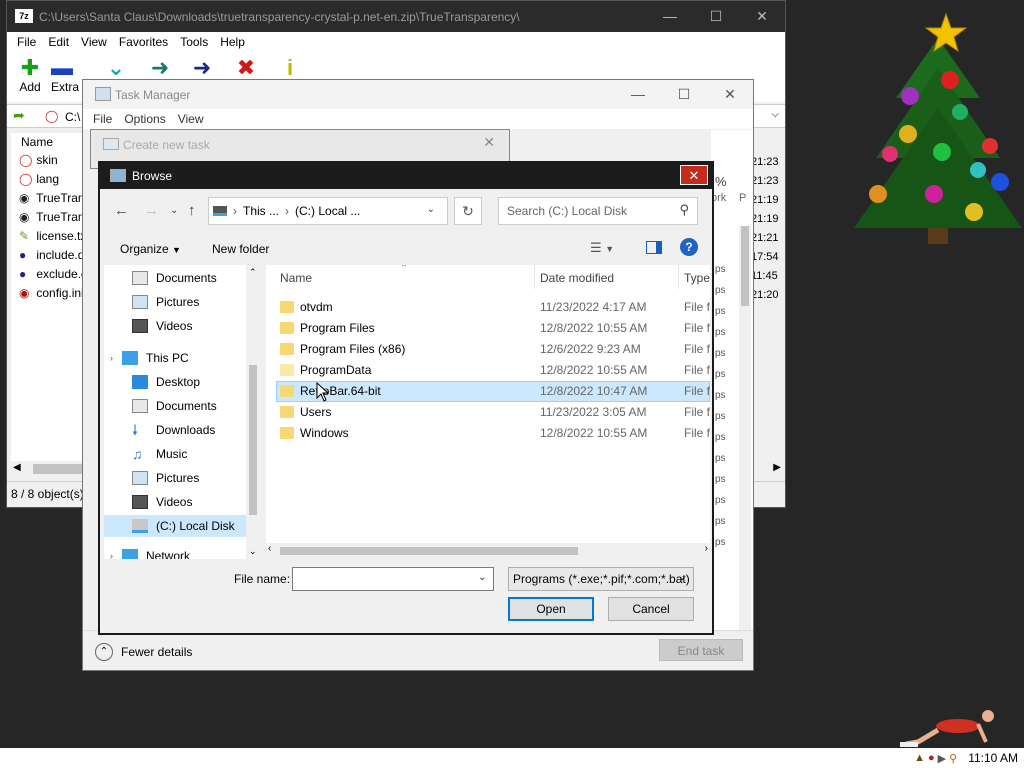 This screenshot has height=768, width=1024. I want to click on scroll-left-icon: ◀, so click(17, 467).